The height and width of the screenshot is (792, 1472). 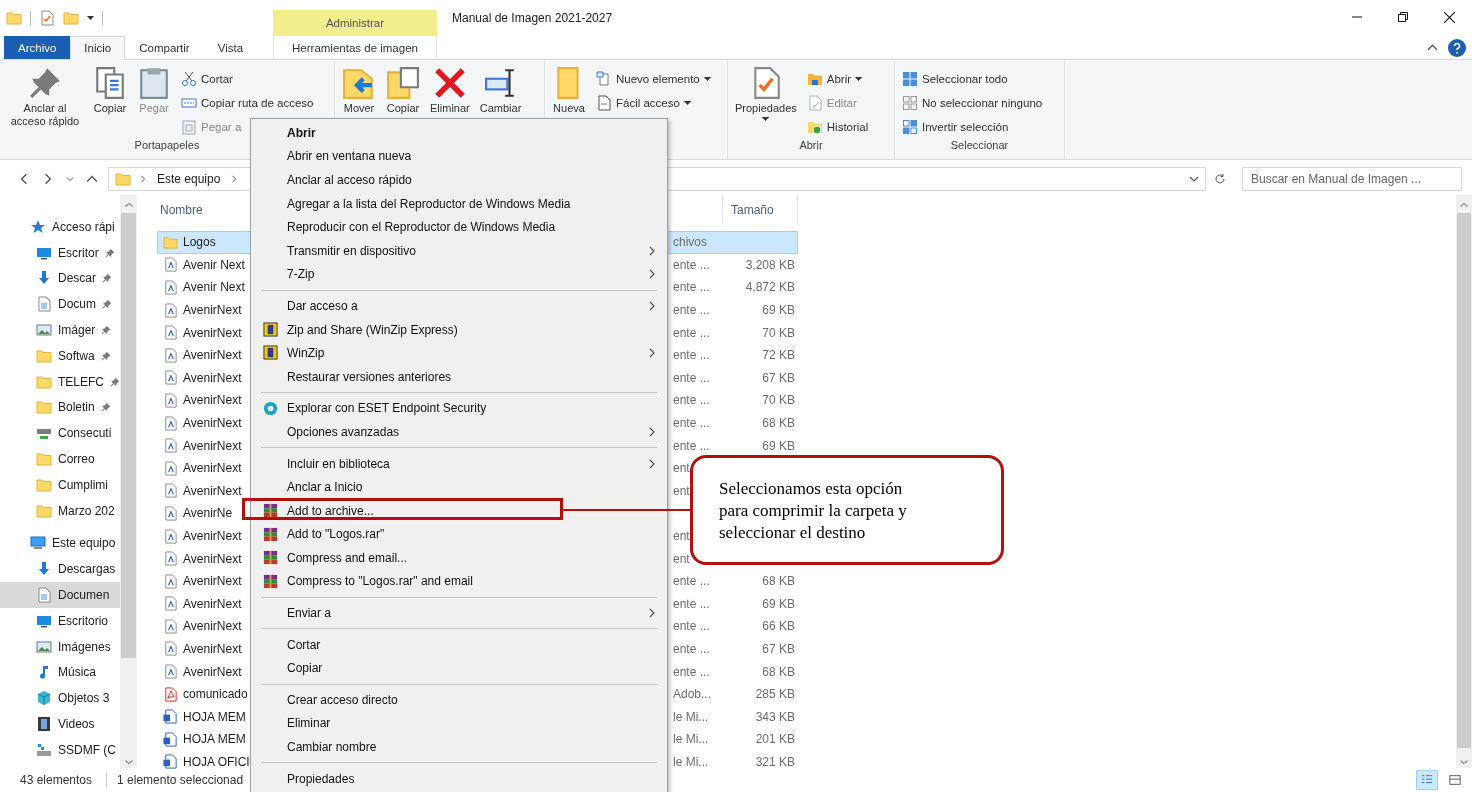 What do you see at coordinates (775, 716) in the screenshot?
I see `file-size: 343 KB` at bounding box center [775, 716].